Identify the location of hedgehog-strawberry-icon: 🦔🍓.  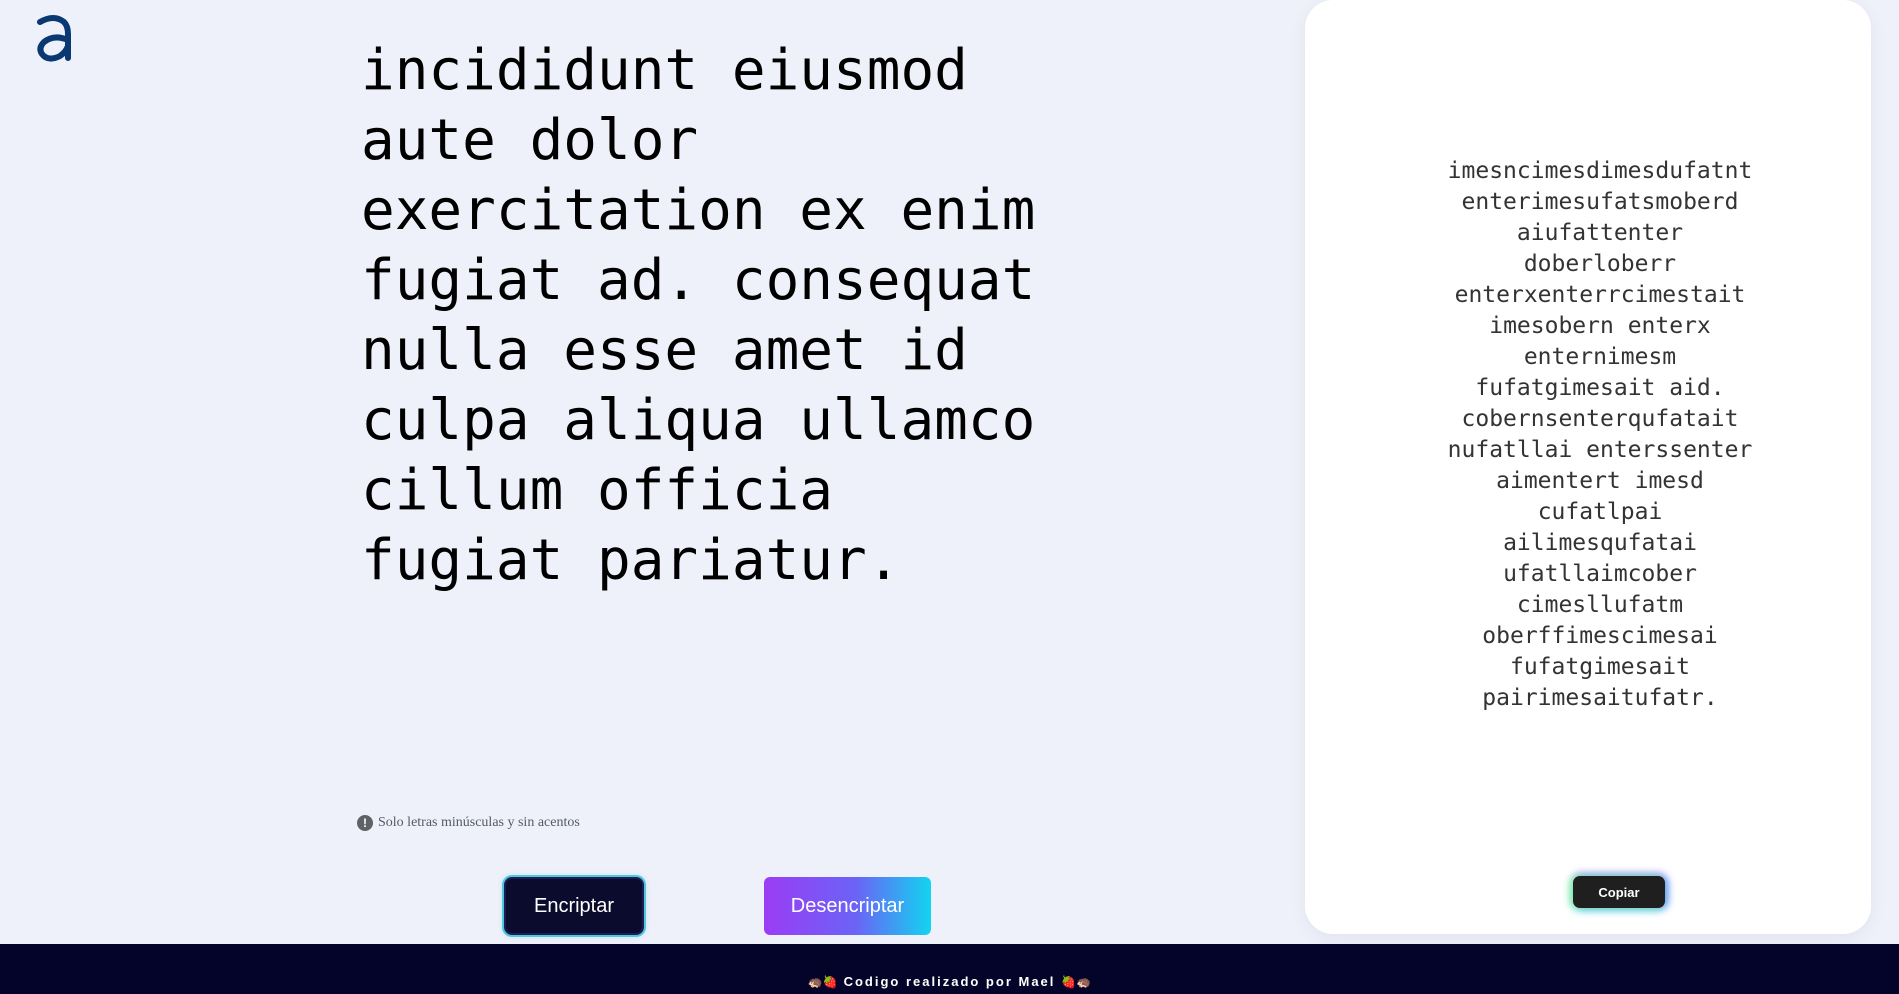
(822, 981).